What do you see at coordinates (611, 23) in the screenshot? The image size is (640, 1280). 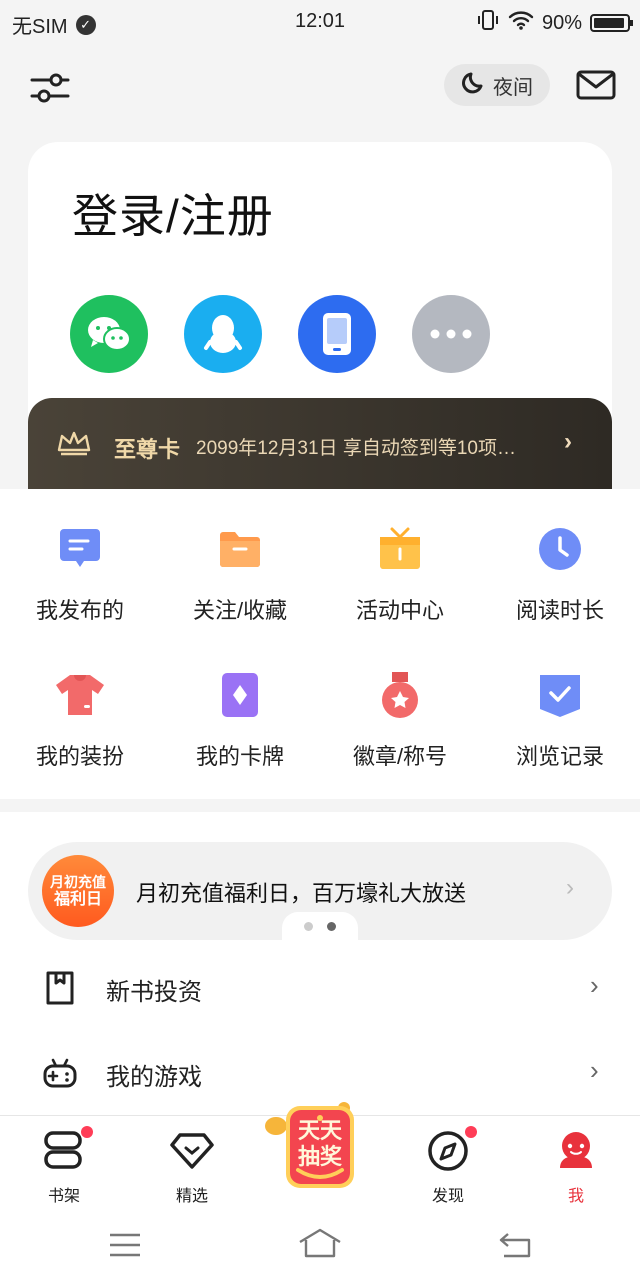 I see `battery-icon` at bounding box center [611, 23].